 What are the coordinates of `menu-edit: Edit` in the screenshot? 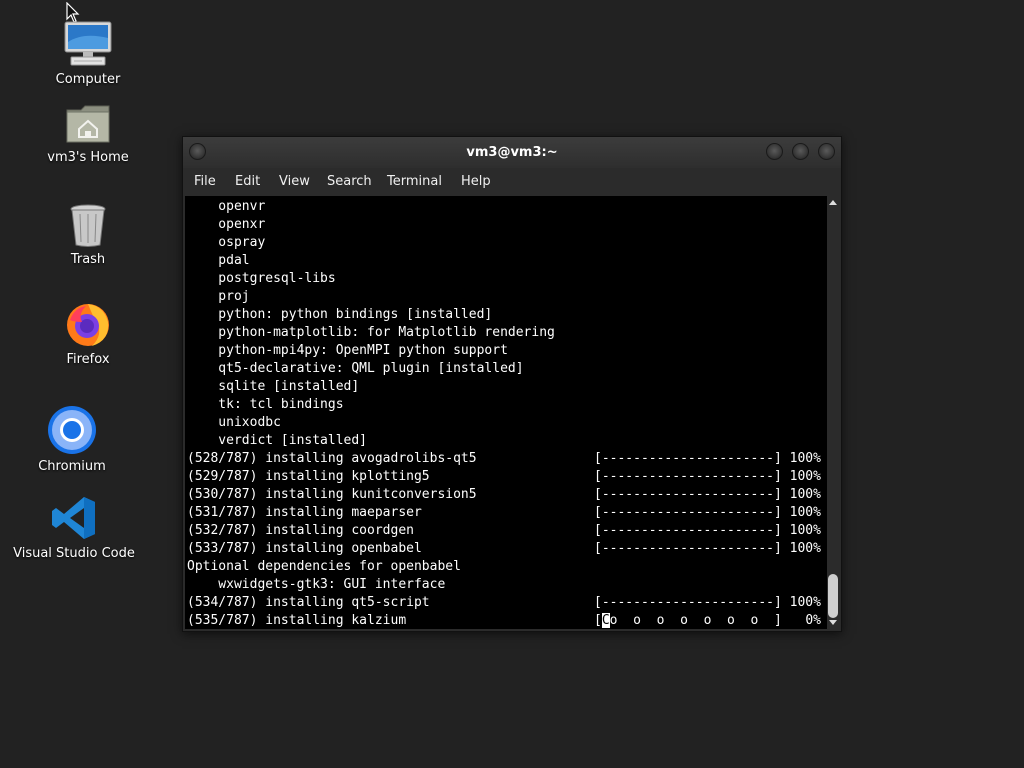 It's located at (247, 181).